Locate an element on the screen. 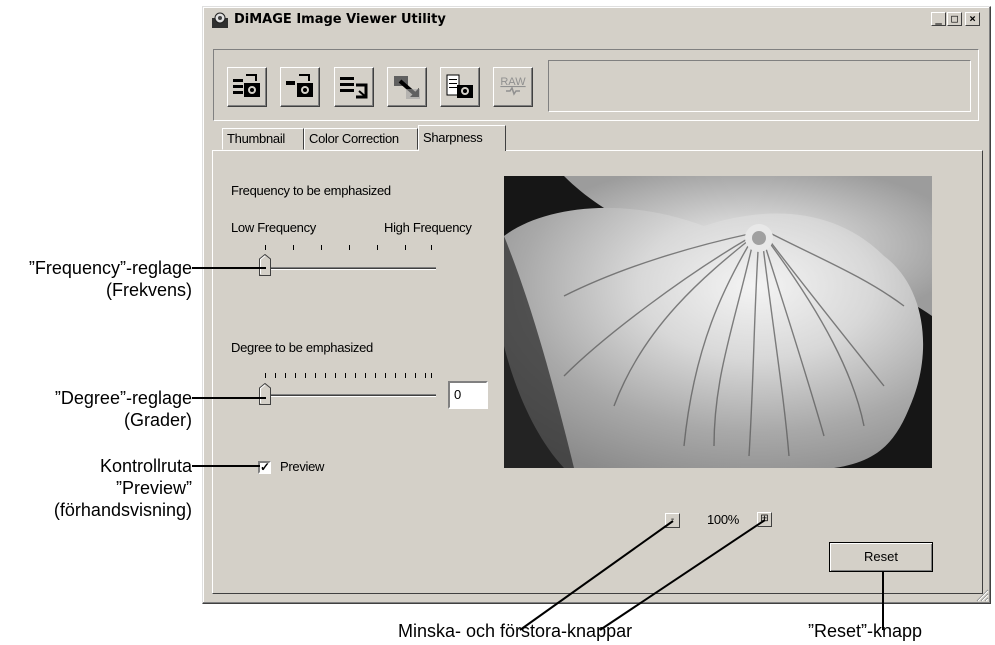 The image size is (995, 645). annotation-line: ”Degree”-reglage is located at coordinates (123, 398).